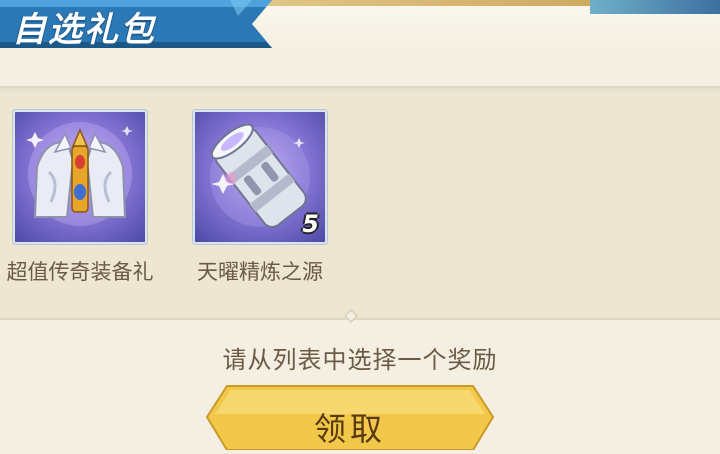 Image resolution: width=720 pixels, height=454 pixels. What do you see at coordinates (351, 316) in the screenshot?
I see `divider-diamond-icon` at bounding box center [351, 316].